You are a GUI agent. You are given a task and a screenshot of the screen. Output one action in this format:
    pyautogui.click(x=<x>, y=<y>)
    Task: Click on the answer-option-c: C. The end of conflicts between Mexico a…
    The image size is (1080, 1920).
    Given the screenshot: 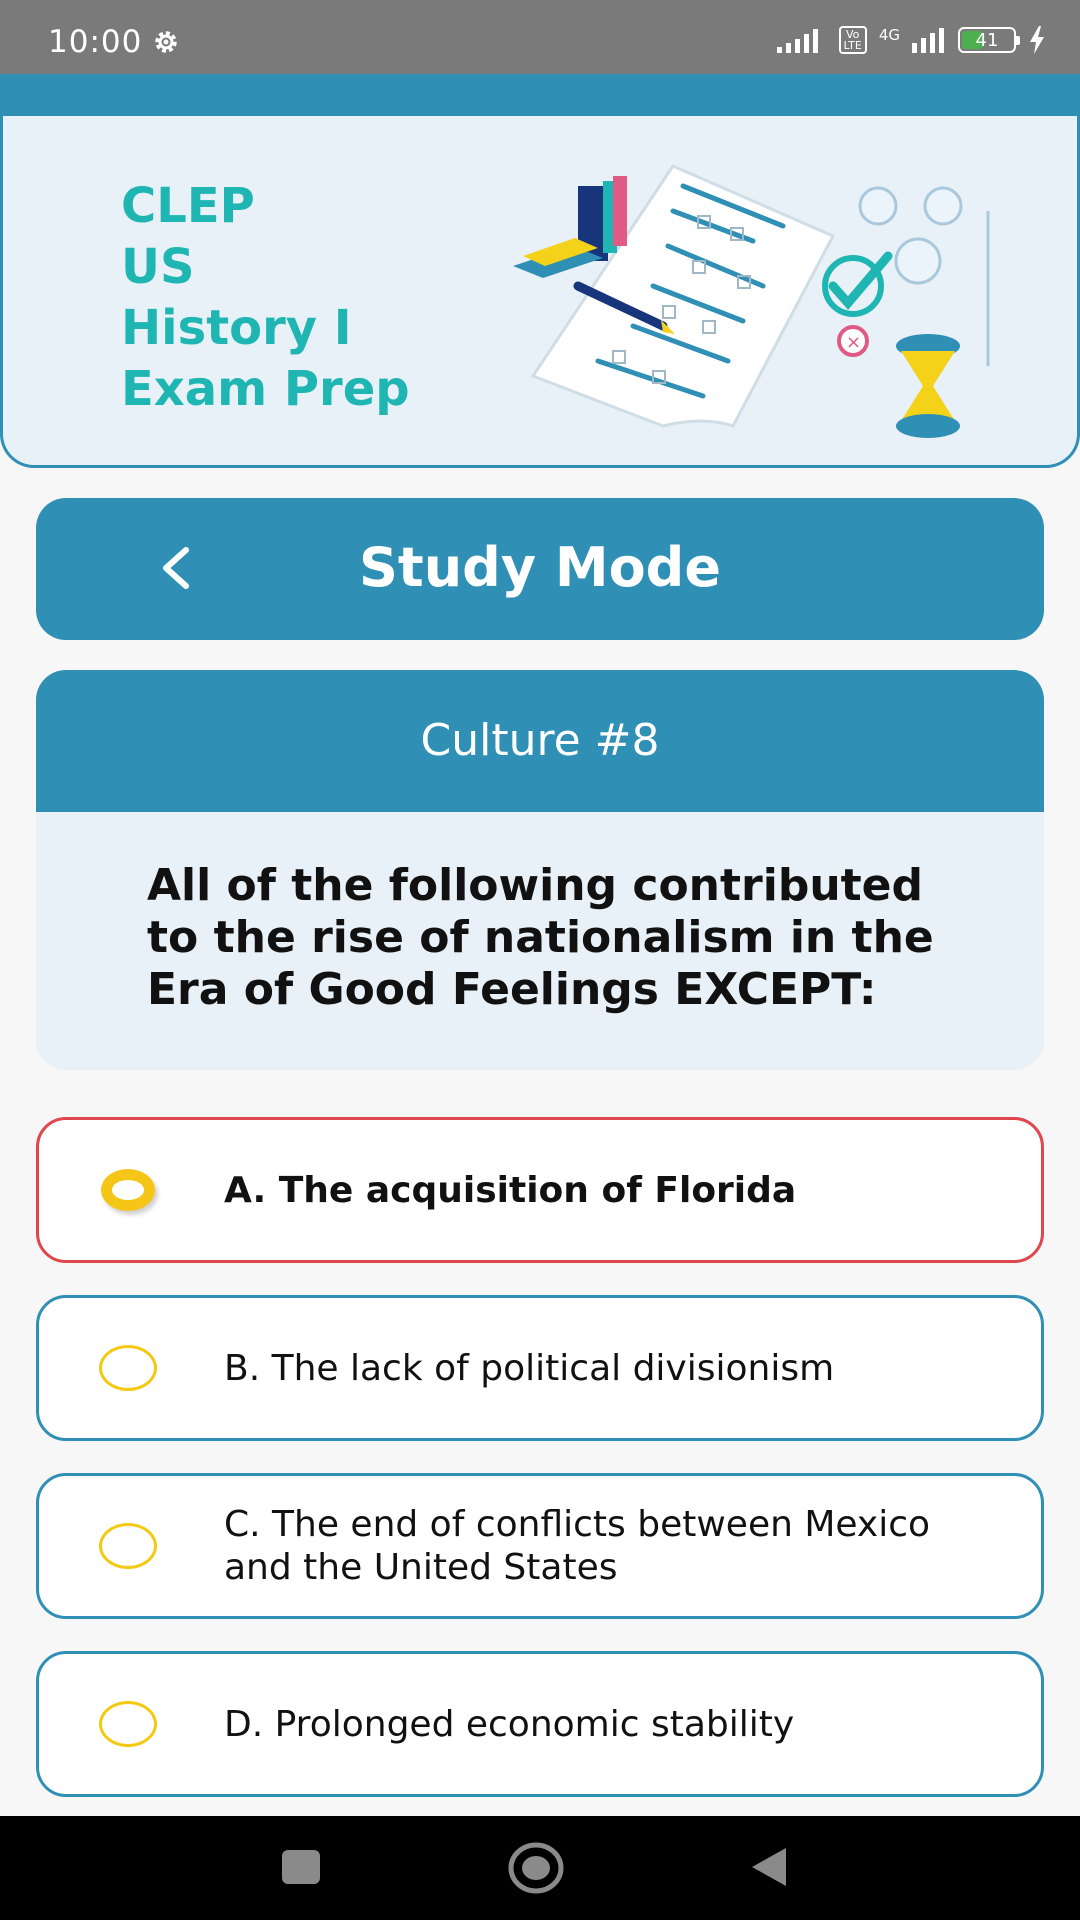 What is the action you would take?
    pyautogui.click(x=540, y=1546)
    